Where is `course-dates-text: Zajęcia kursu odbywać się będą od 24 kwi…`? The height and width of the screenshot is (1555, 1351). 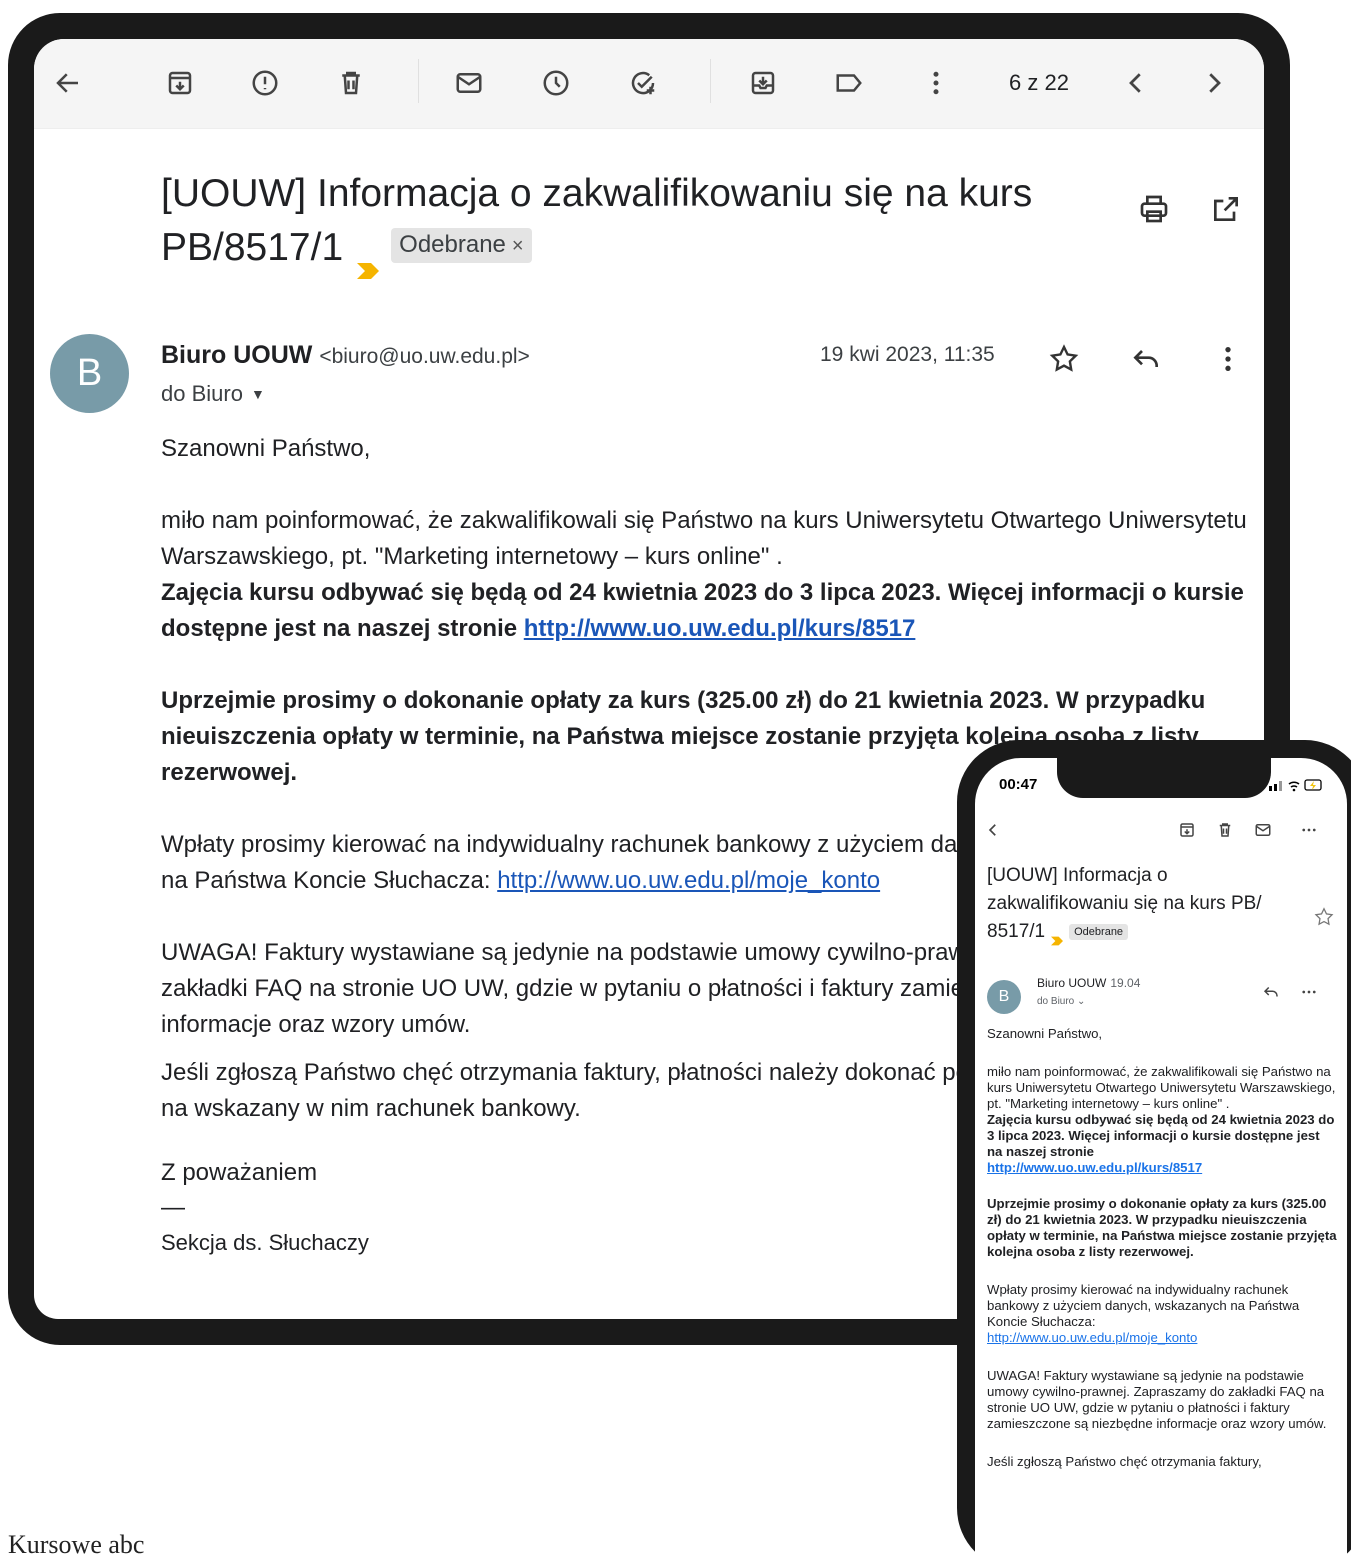
course-dates-text: Zajęcia kursu odbywać się będą od 24 kwi… is located at coordinates (1161, 1135).